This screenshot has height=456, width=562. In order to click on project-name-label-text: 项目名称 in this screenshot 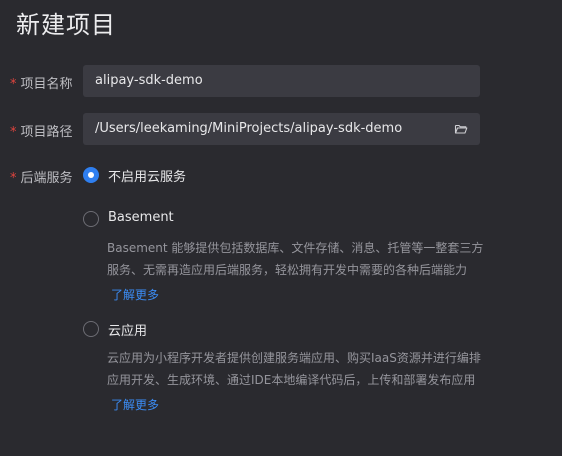, I will do `click(46, 84)`.